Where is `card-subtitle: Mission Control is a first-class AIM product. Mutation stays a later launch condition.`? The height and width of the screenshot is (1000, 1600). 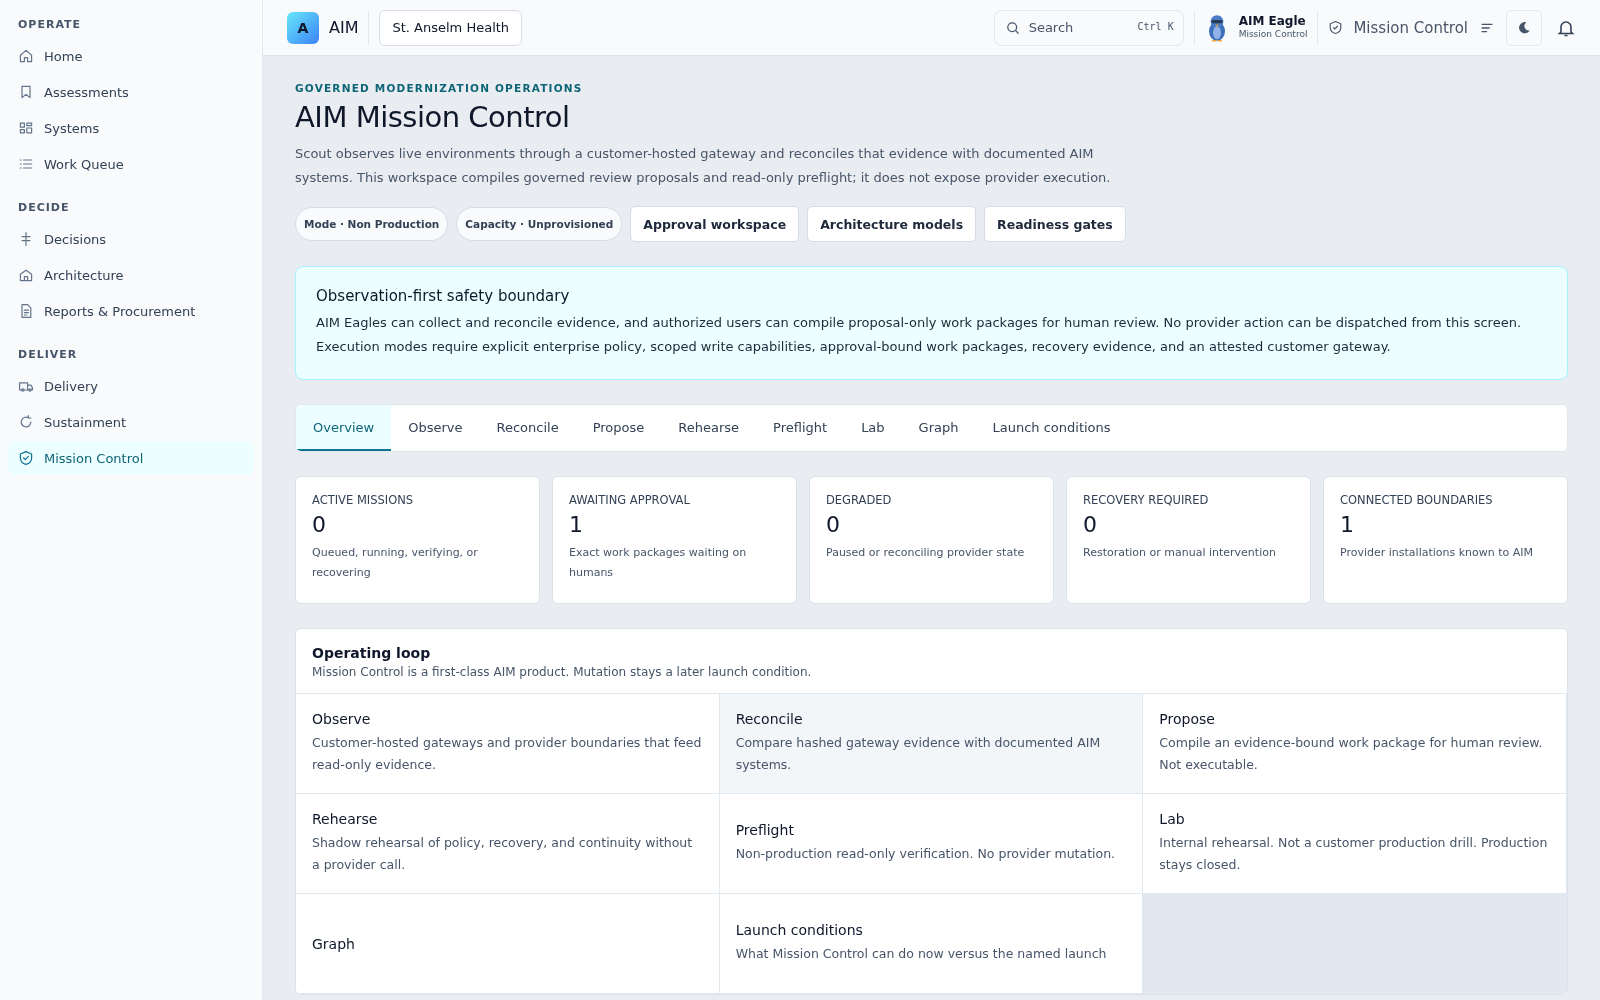
card-subtitle: Mission Control is a first-class AIM product. Mutation stays a later launch condition. is located at coordinates (562, 672).